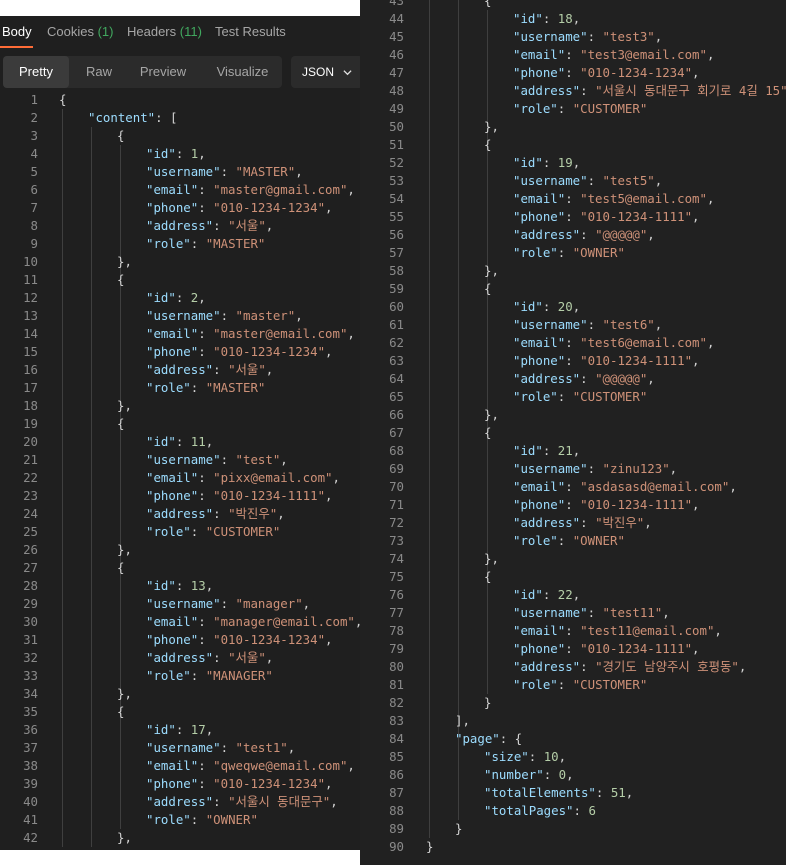  I want to click on json-punct: }, so click(459, 828).